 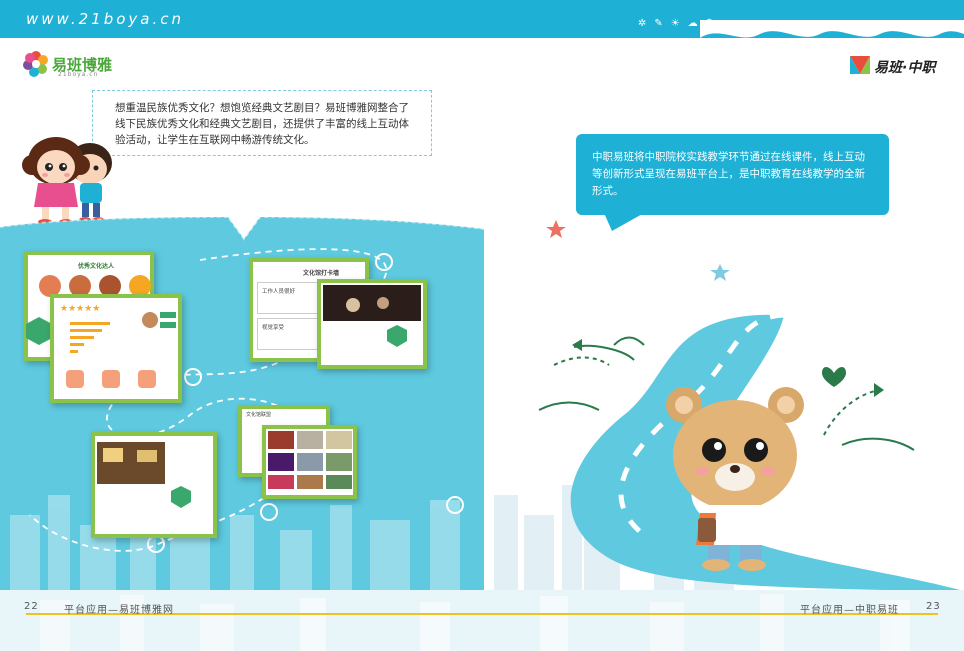 I want to click on screen-photo-gallery, so click(x=309, y=462).